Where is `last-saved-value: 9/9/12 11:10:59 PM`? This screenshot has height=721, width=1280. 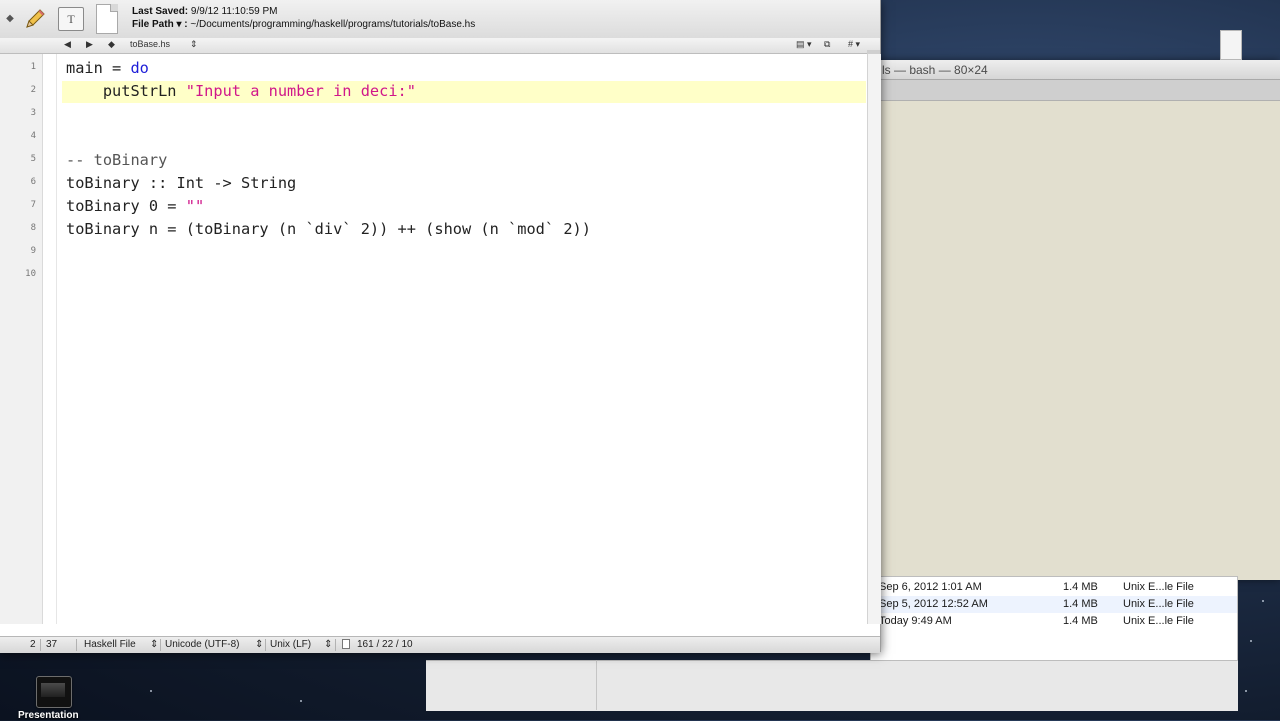 last-saved-value: 9/9/12 11:10:59 PM is located at coordinates (234, 11).